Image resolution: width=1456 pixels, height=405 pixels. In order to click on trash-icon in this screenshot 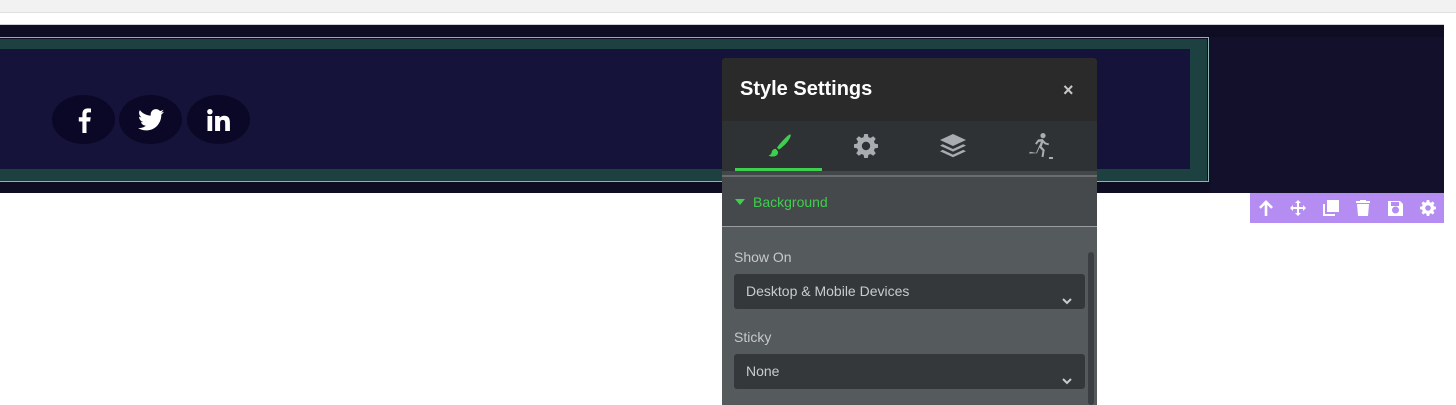, I will do `click(1363, 208)`.